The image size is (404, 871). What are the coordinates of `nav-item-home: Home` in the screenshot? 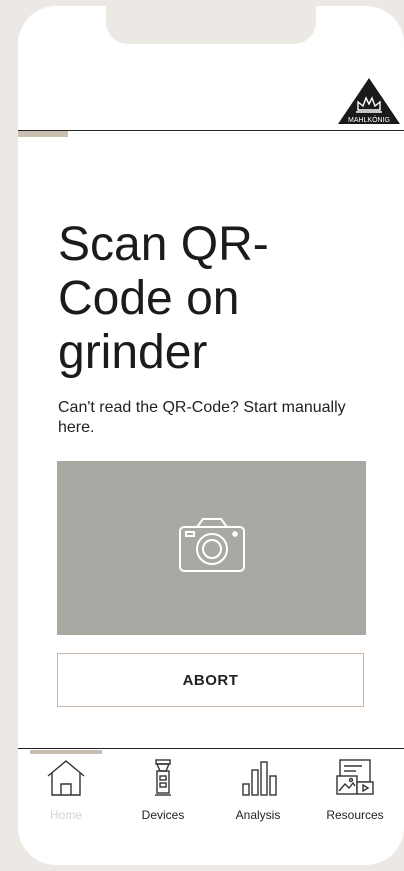 It's located at (66, 790).